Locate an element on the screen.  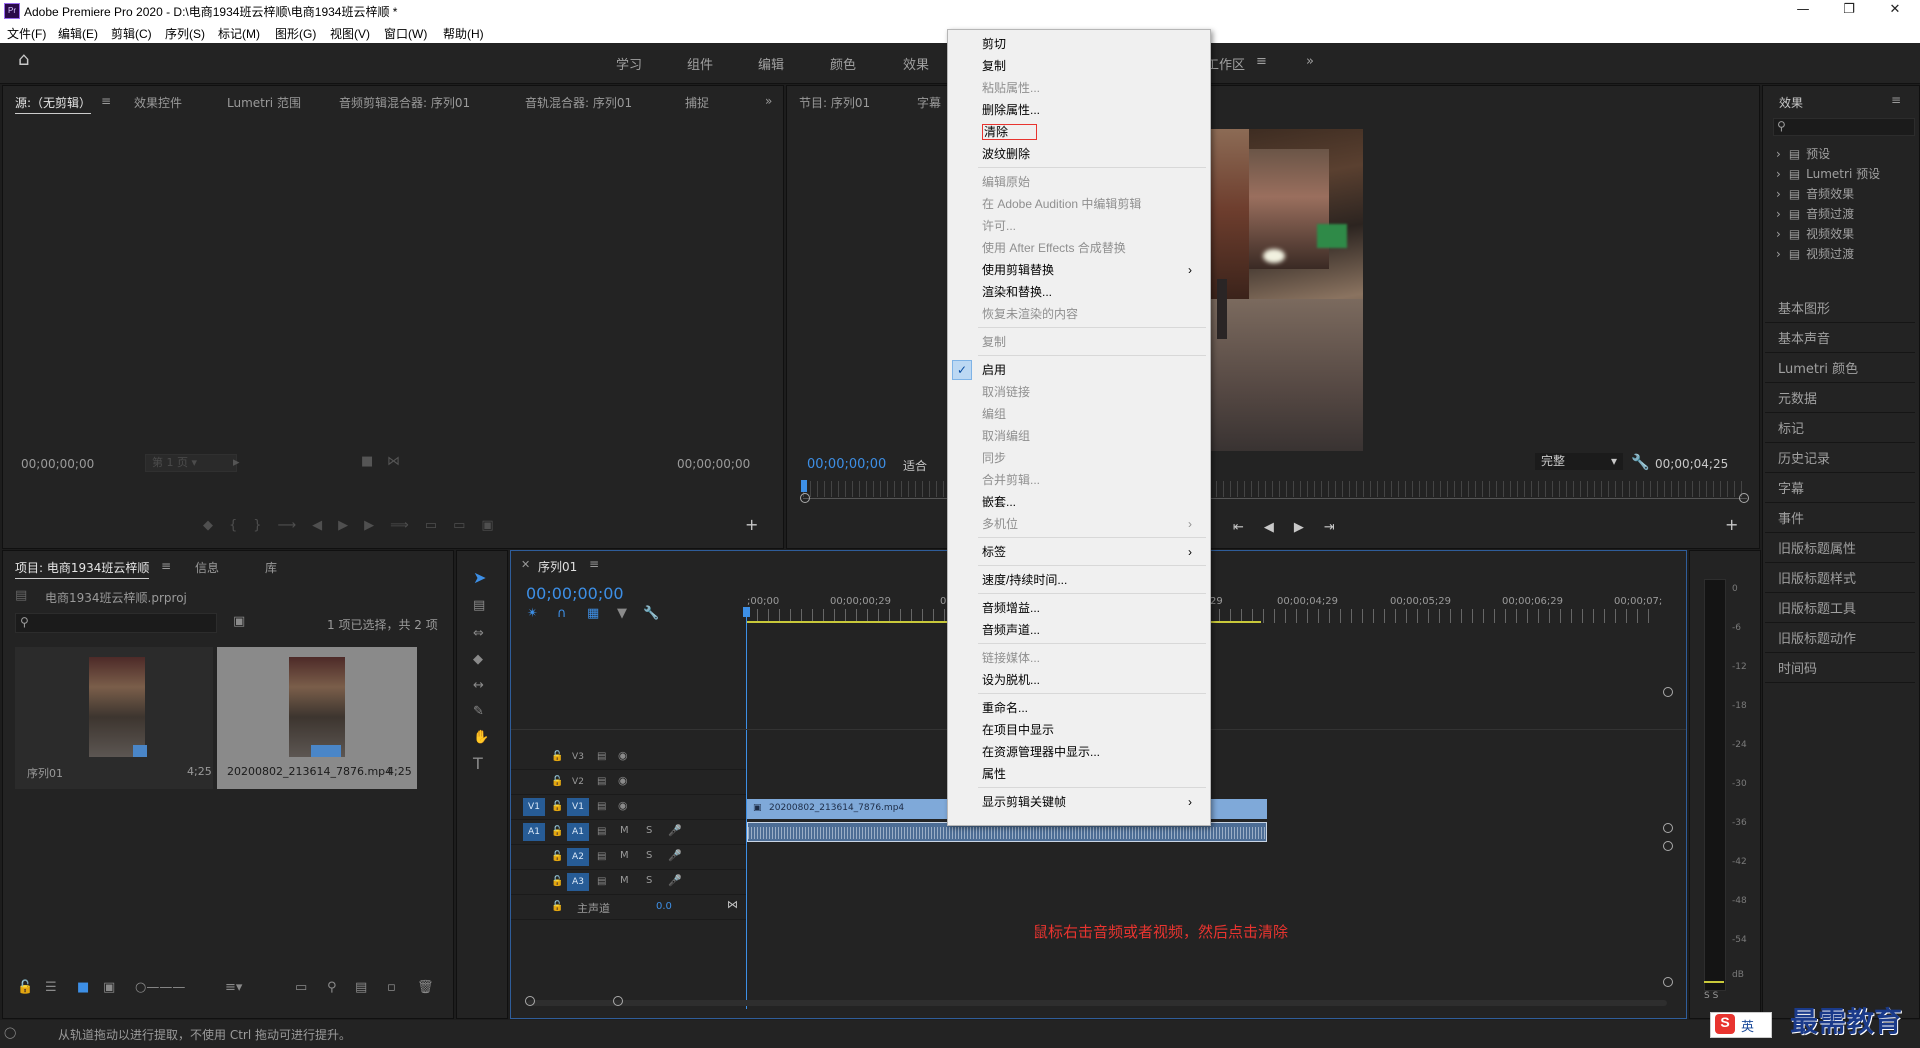
workspace-assembly: 组件 is located at coordinates (700, 63).